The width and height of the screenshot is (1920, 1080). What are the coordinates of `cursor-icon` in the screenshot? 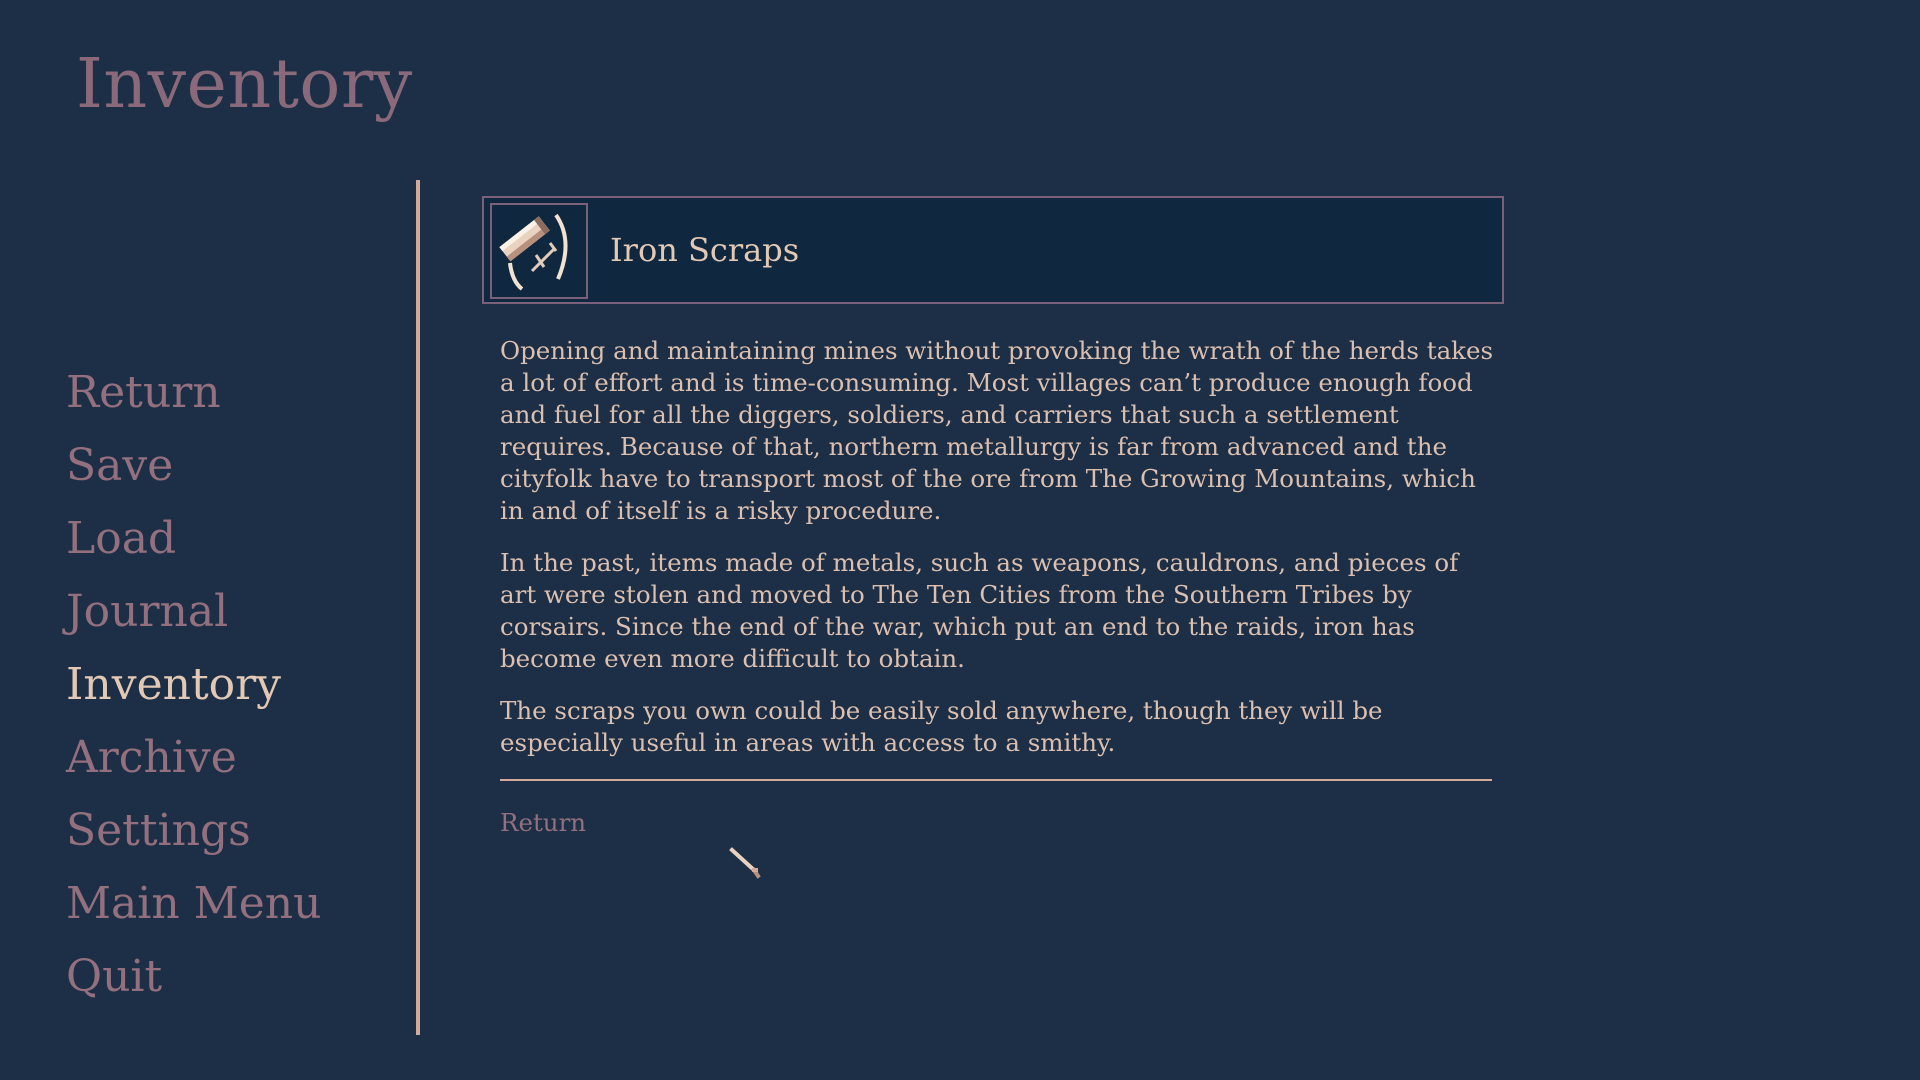 It's located at (746, 864).